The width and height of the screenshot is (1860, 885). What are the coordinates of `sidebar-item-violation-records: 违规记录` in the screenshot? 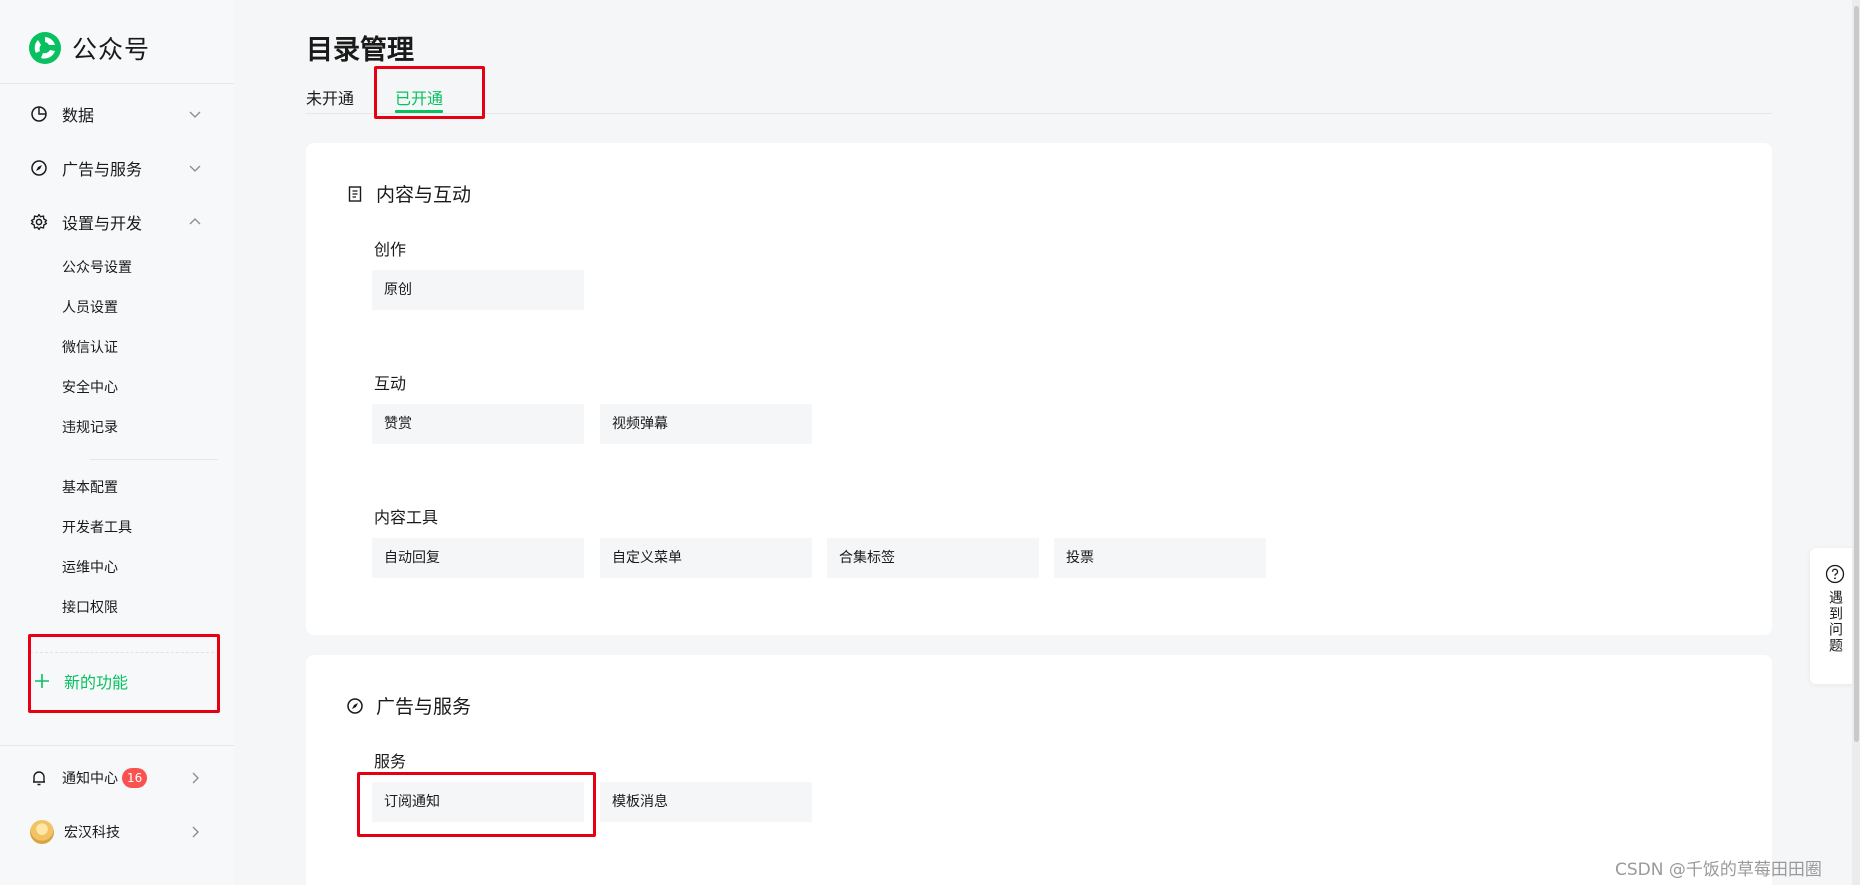 It's located at (137, 428).